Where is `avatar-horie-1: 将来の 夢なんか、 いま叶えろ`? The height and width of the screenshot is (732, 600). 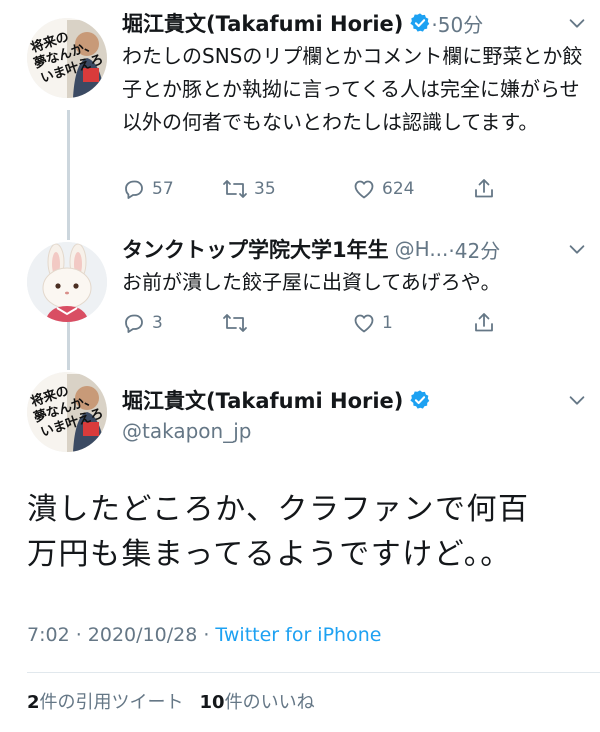
avatar-horie-1: 将来の 夢なんか、 いま叶えろ is located at coordinates (67, 58).